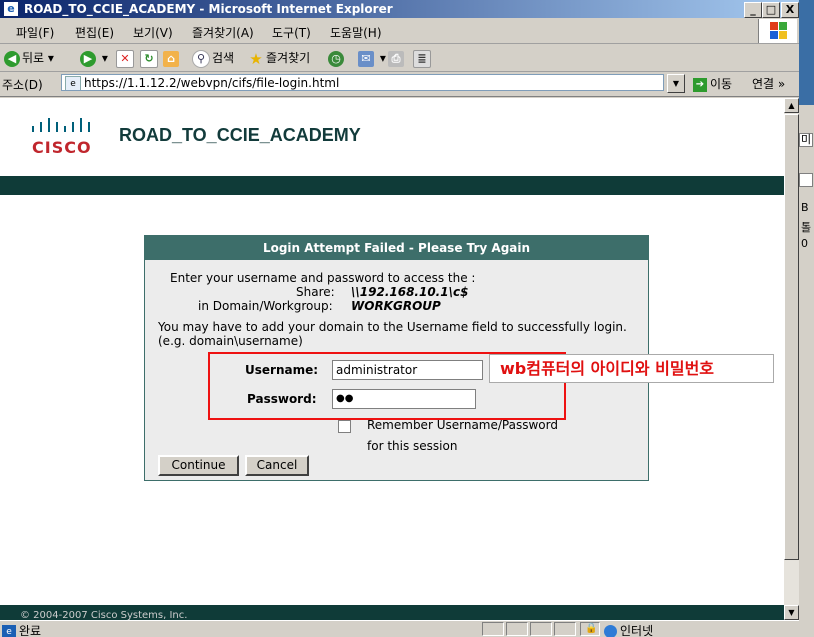 This screenshot has width=814, height=637. What do you see at coordinates (410, 292) in the screenshot?
I see `share-value: \\192.168.10.1\c$` at bounding box center [410, 292].